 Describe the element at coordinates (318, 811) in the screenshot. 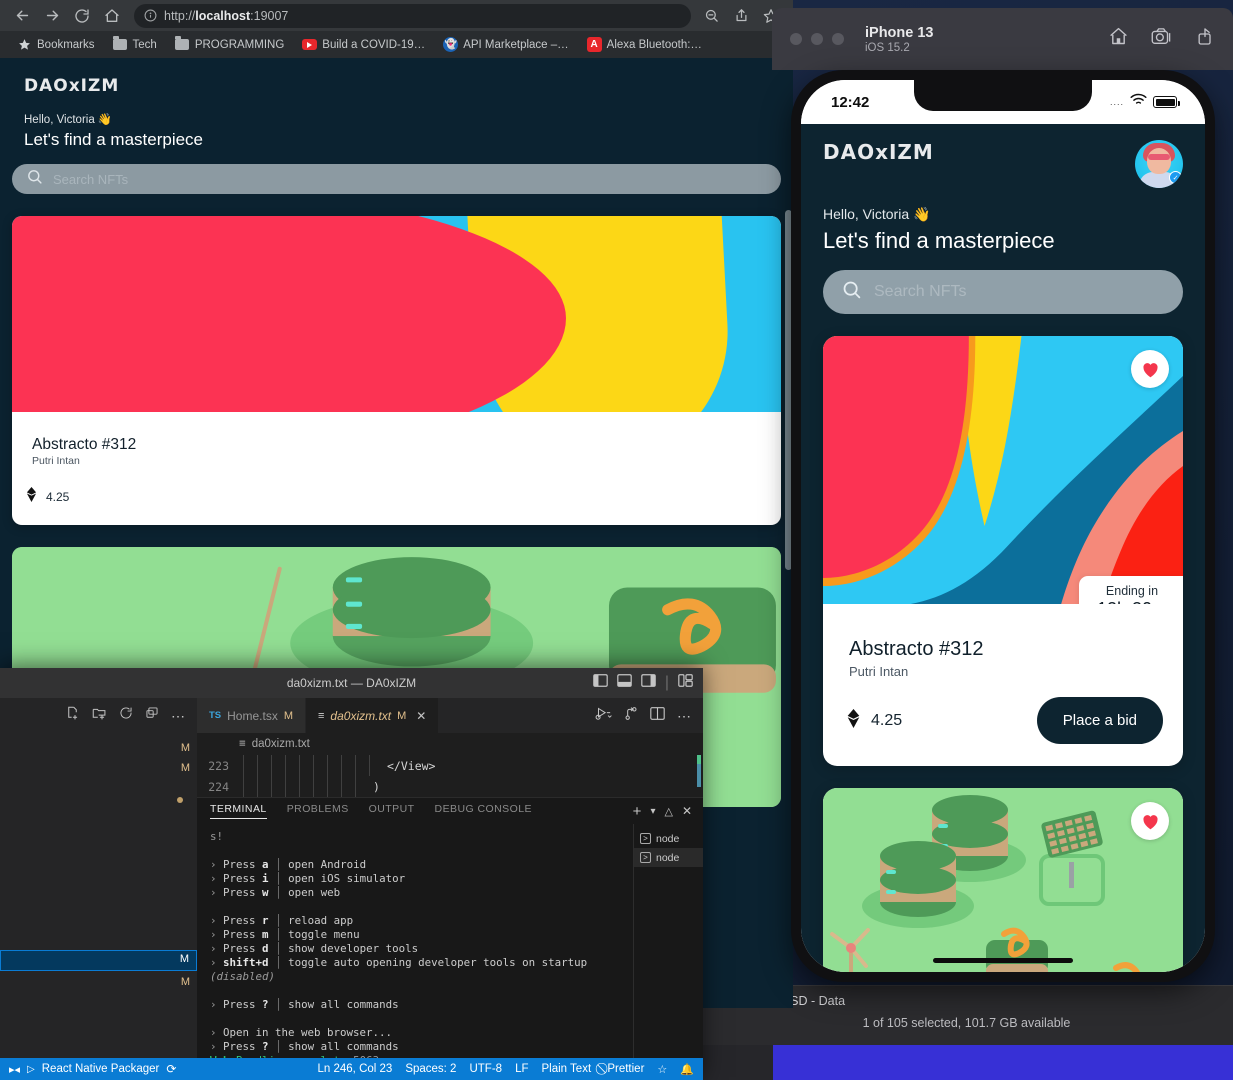

I see `panel-tab-problems: PROBLEMS` at that location.